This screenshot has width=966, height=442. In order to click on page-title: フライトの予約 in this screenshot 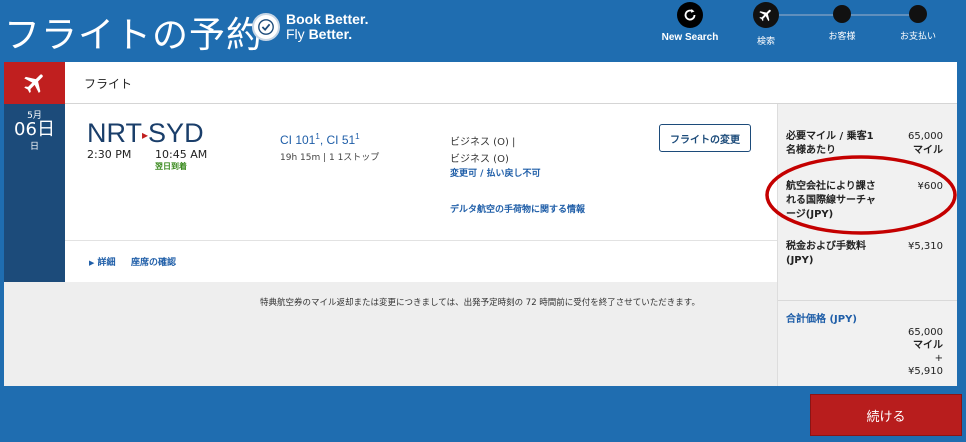, I will do `click(134, 35)`.